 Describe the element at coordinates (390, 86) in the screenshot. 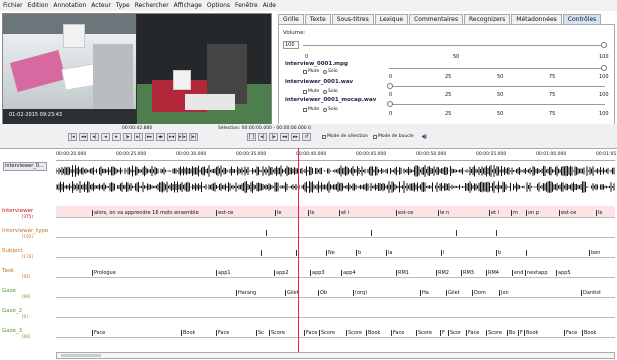

I see `media-2-knob` at that location.